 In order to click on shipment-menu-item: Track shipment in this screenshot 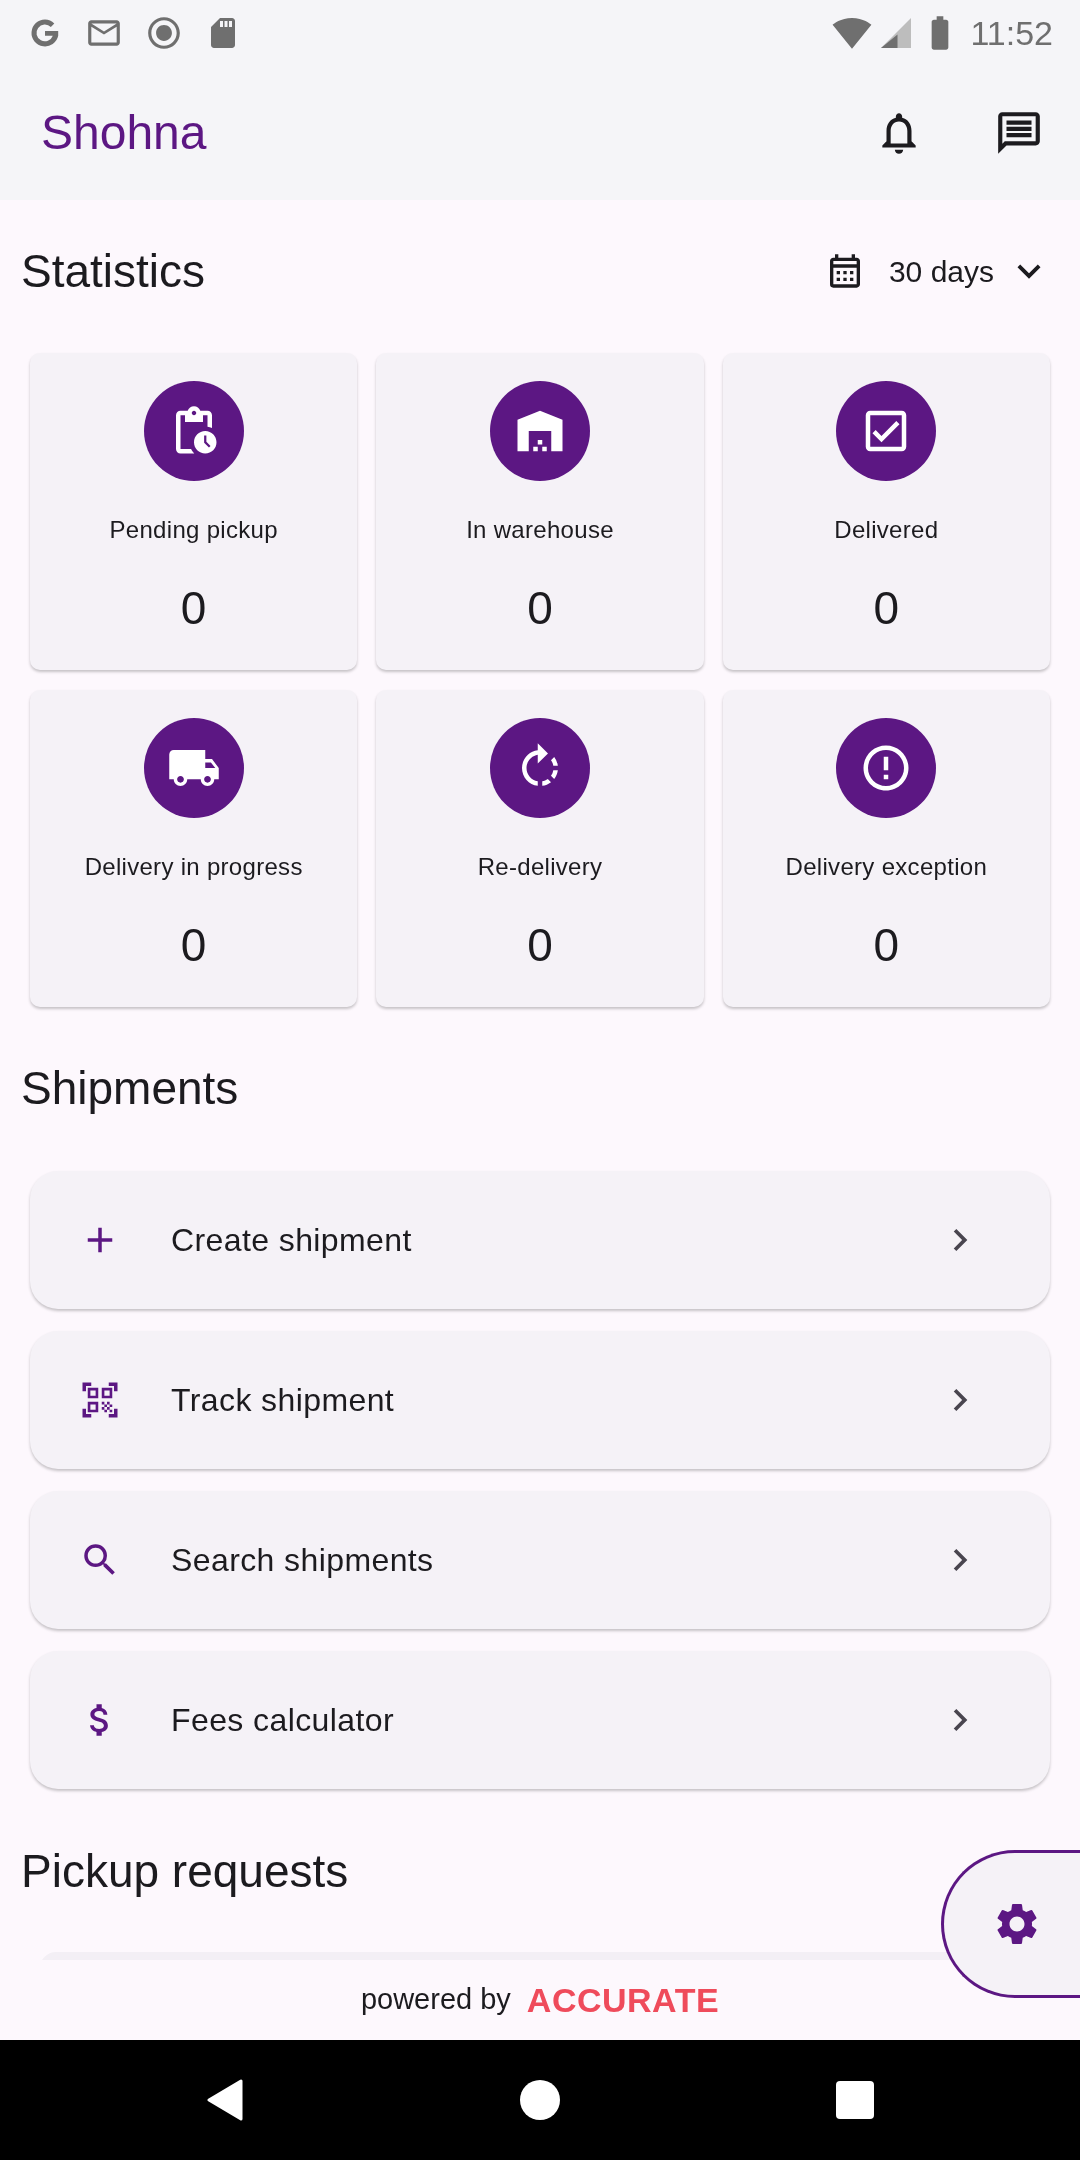, I will do `click(540, 1400)`.